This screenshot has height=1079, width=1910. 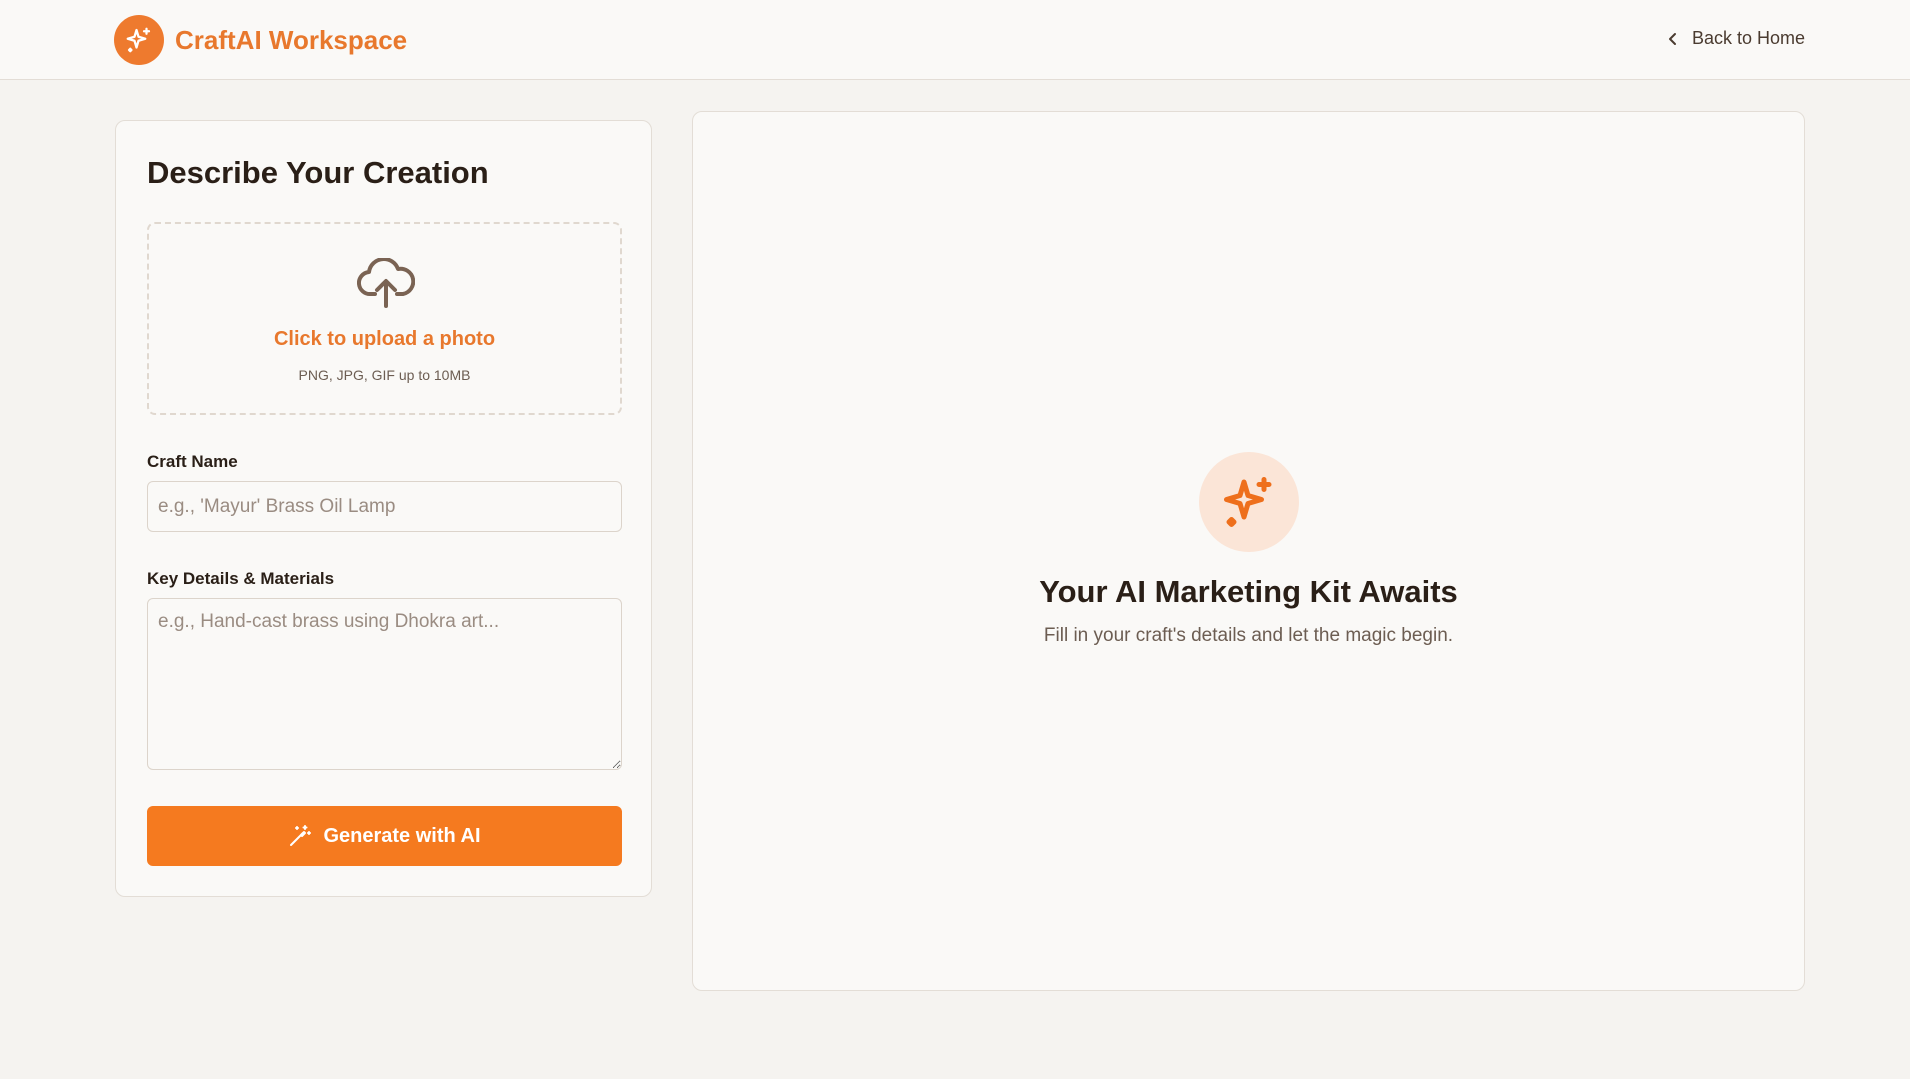 I want to click on craft-name-label: Craft Name, so click(x=192, y=461).